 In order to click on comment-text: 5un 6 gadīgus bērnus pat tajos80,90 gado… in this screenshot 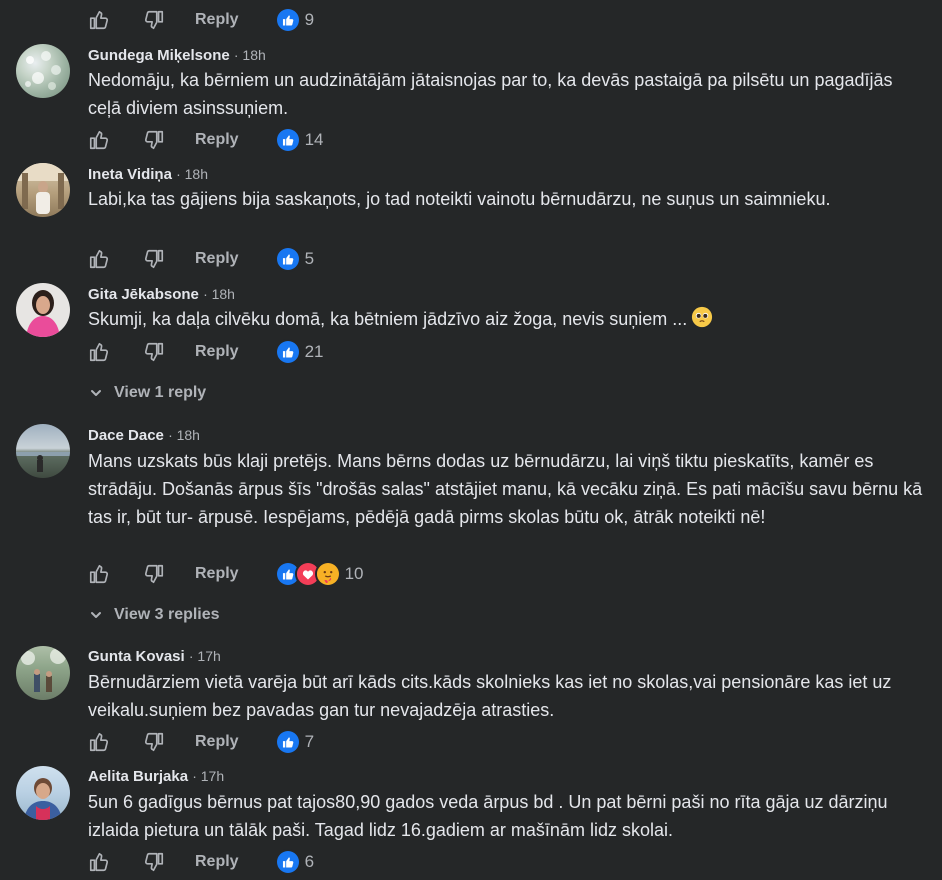, I will do `click(488, 816)`.